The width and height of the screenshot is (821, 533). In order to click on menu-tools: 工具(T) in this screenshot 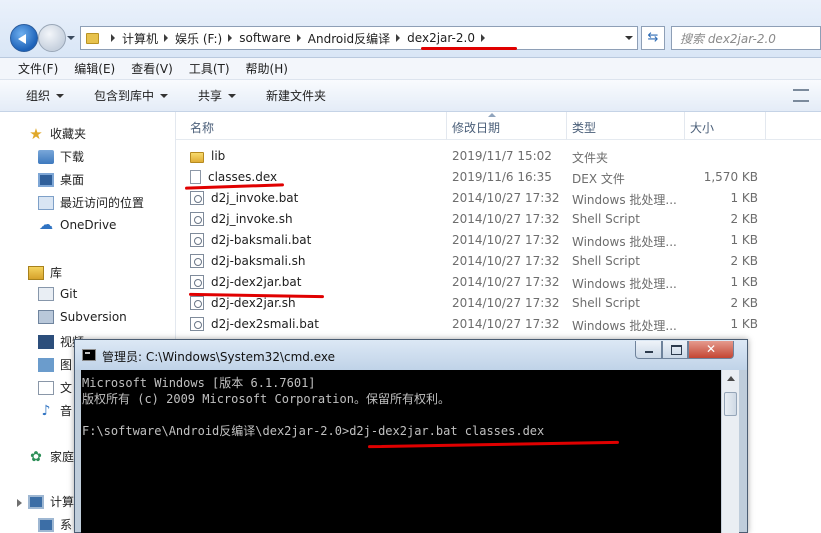, I will do `click(209, 68)`.